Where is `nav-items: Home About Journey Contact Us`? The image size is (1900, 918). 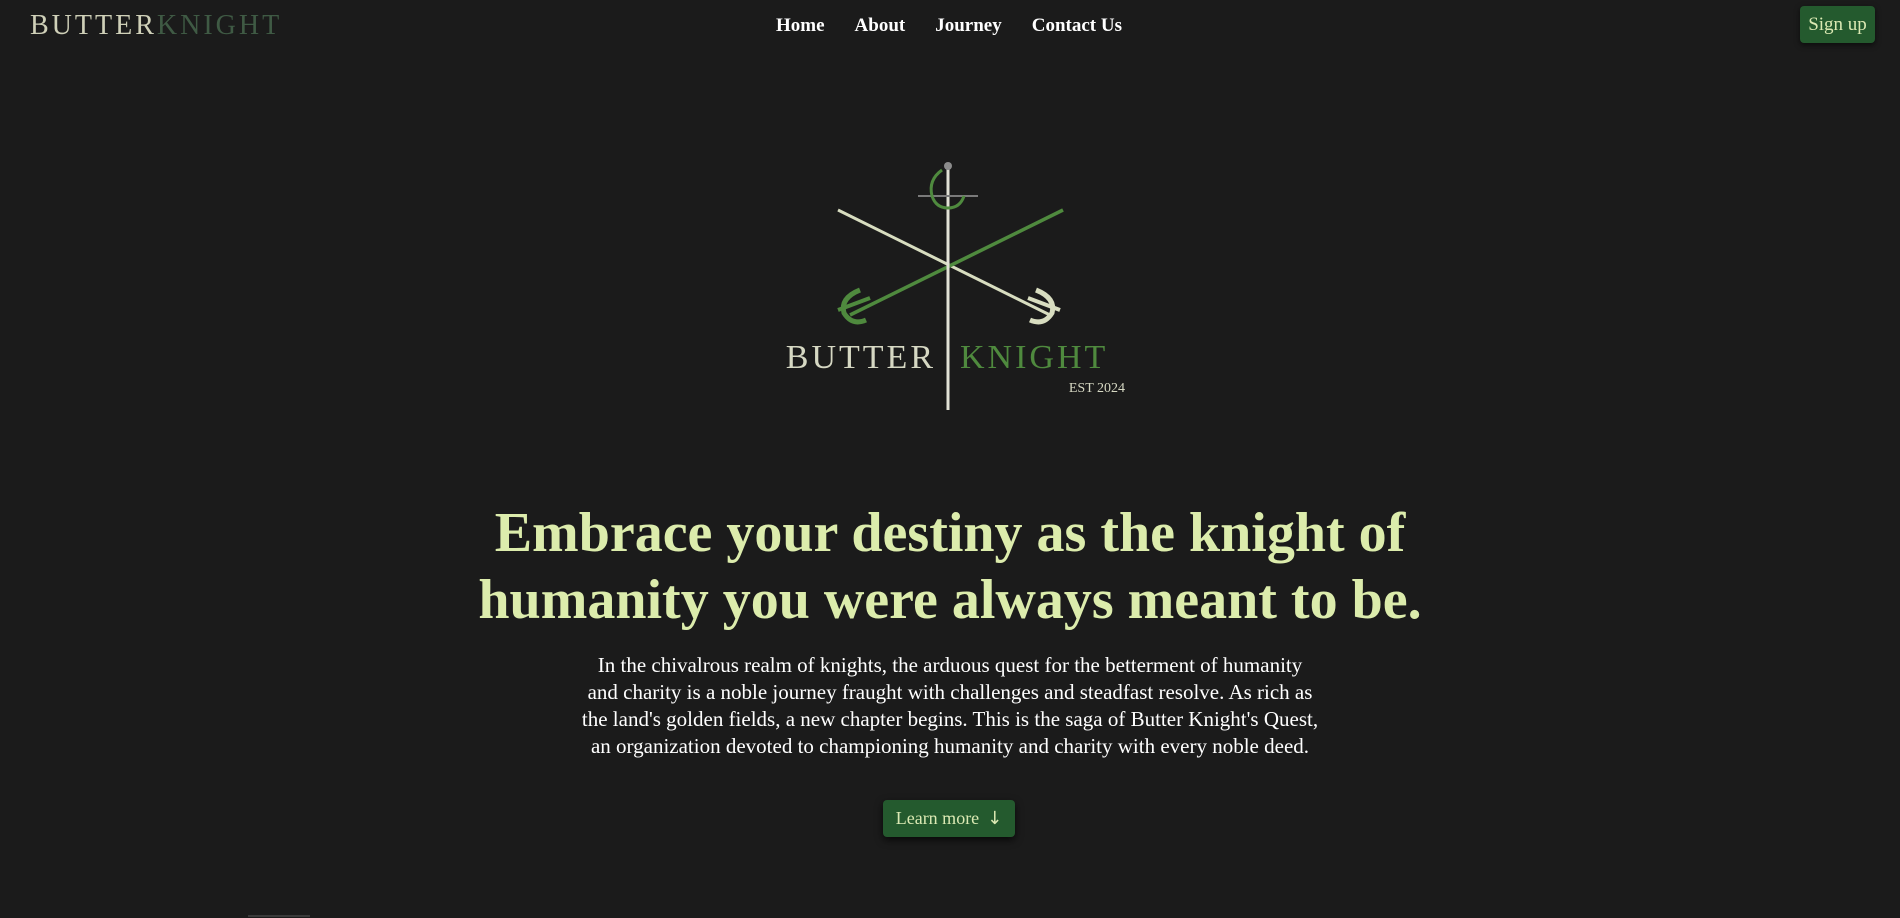
nav-items: Home About Journey Contact Us is located at coordinates (949, 26).